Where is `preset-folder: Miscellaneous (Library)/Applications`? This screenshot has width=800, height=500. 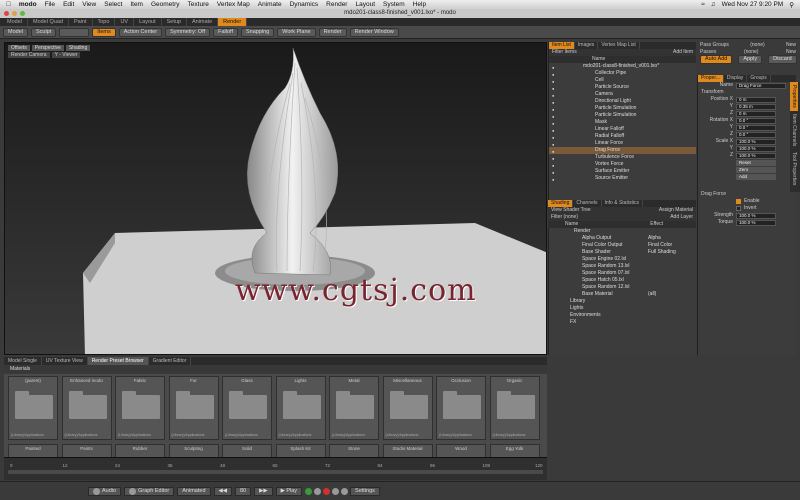 preset-folder: Miscellaneous (Library)/Applications is located at coordinates (407, 408).